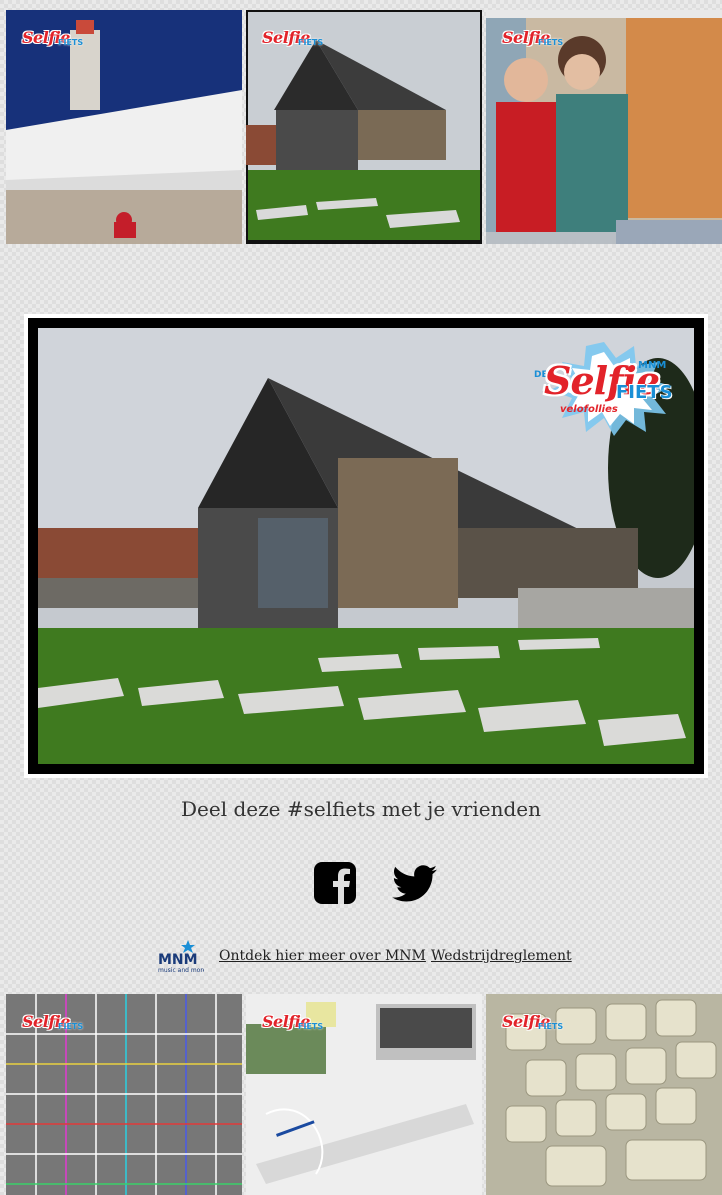 This screenshot has height=1195, width=722. What do you see at coordinates (644, 392) in the screenshot?
I see `logo-fiets-text: FIETS` at bounding box center [644, 392].